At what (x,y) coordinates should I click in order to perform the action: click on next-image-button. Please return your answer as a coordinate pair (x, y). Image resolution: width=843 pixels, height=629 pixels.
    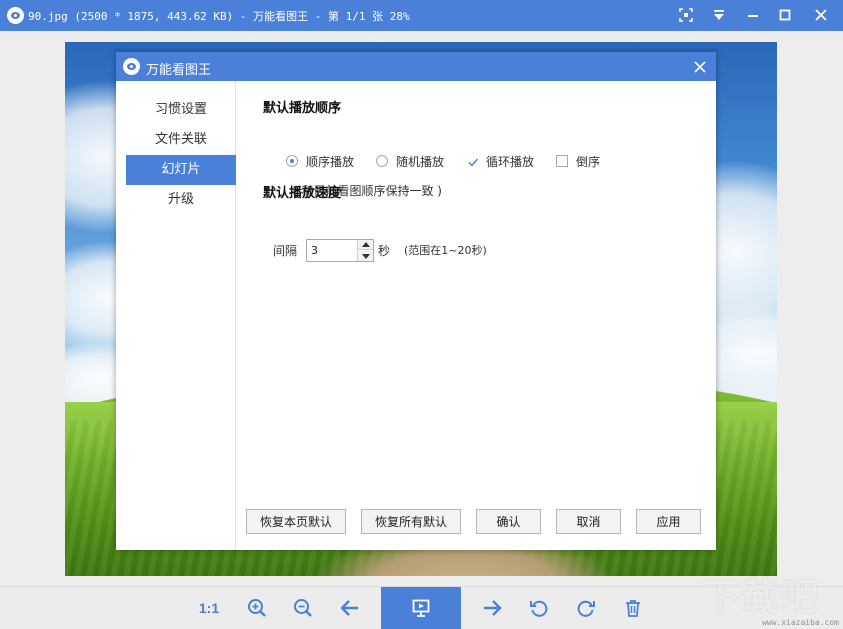
    Looking at the image, I should click on (492, 608).